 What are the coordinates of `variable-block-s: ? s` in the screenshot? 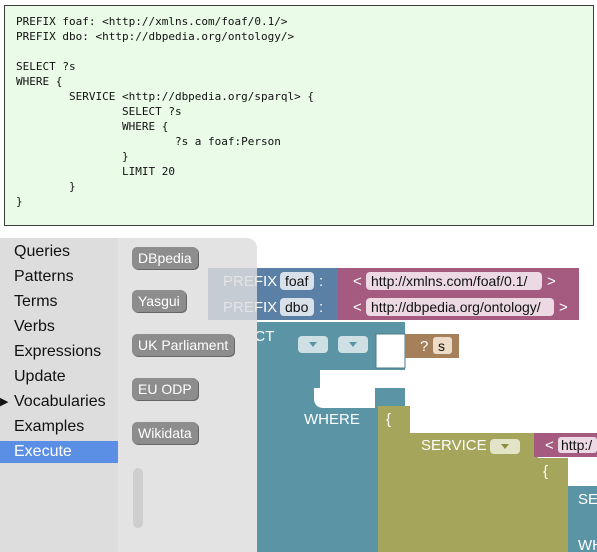 It's located at (432, 346).